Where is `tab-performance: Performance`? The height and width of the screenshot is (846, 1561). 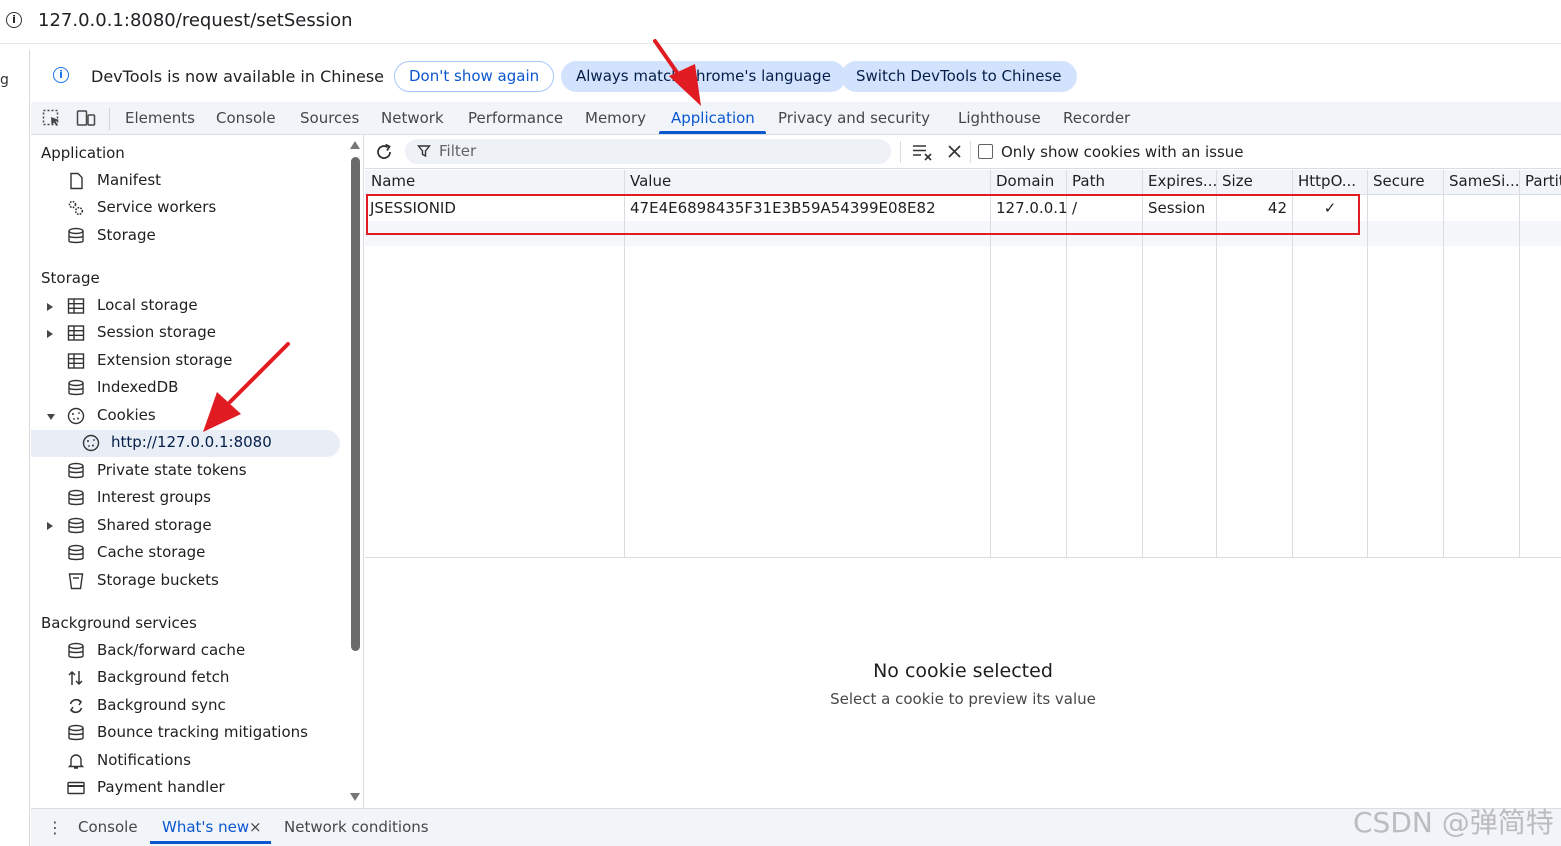
tab-performance: Performance is located at coordinates (515, 118).